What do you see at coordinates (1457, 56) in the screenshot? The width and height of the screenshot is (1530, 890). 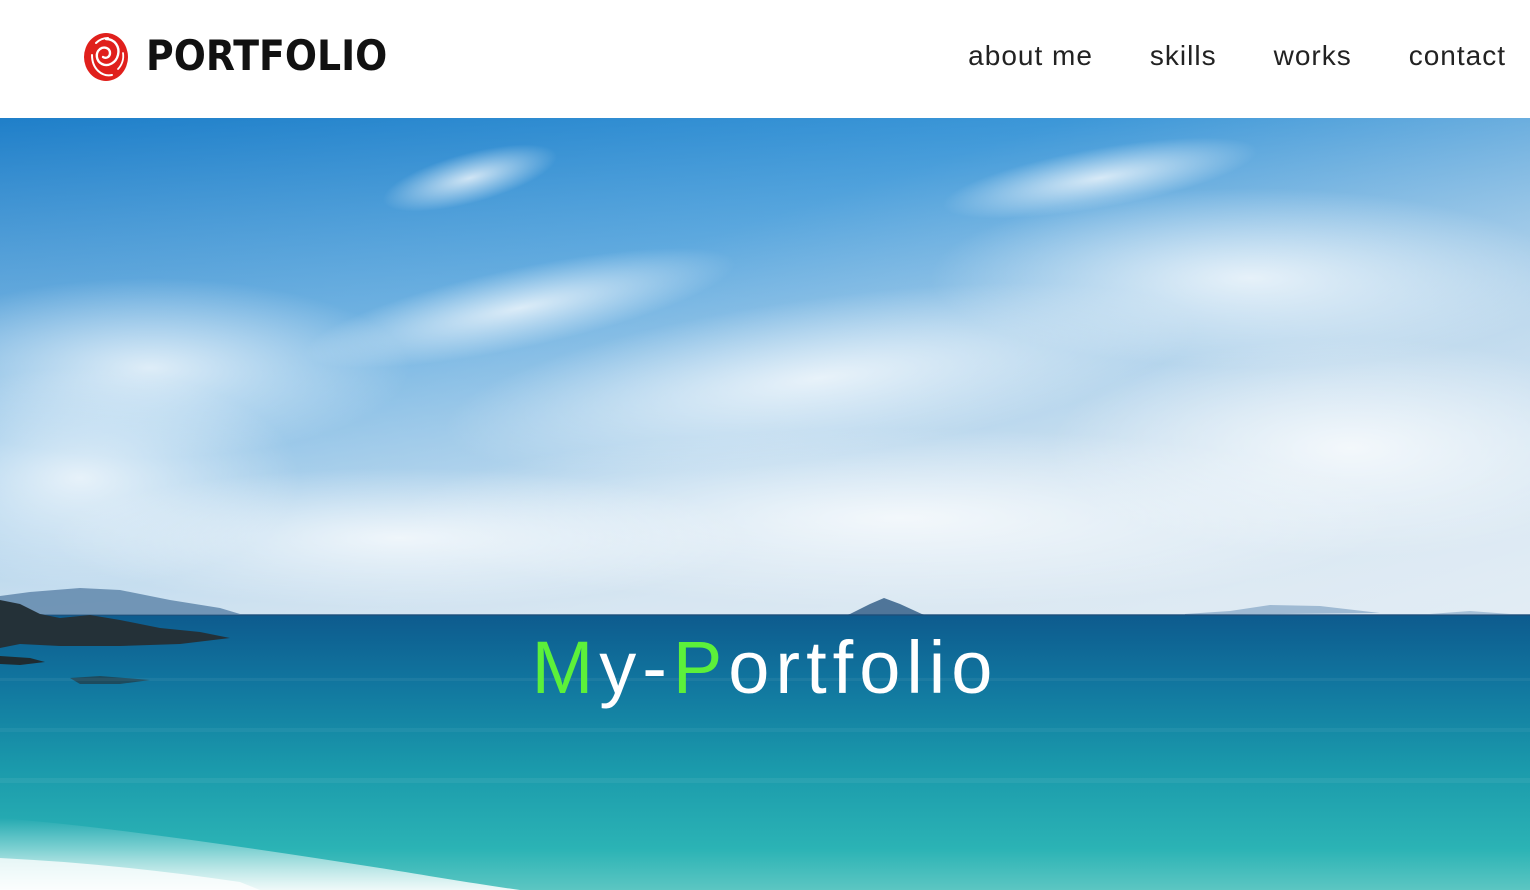 I see `nav-contact: contact` at bounding box center [1457, 56].